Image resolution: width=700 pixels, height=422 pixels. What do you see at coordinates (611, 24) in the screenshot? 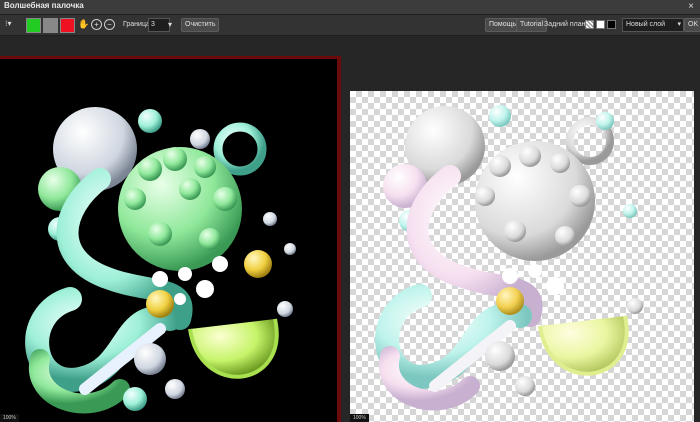
I see `bg-black-option` at bounding box center [611, 24].